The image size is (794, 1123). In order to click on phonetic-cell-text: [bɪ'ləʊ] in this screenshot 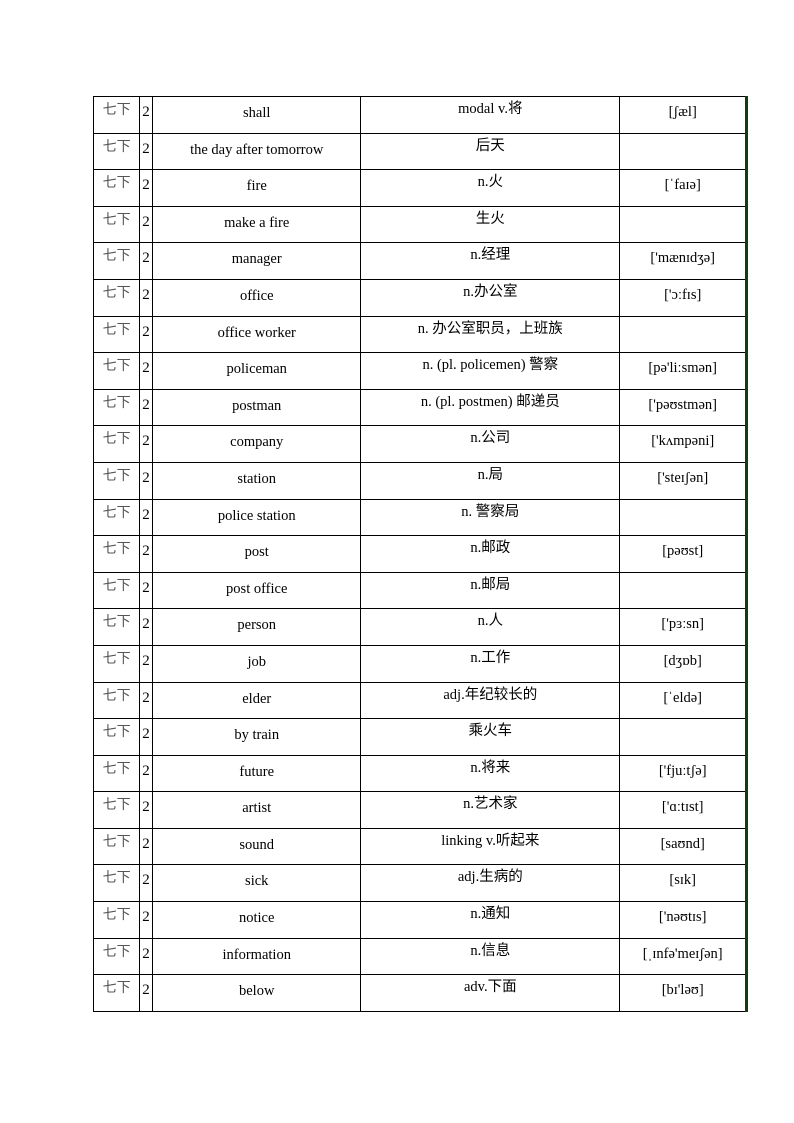, I will do `click(682, 990)`.